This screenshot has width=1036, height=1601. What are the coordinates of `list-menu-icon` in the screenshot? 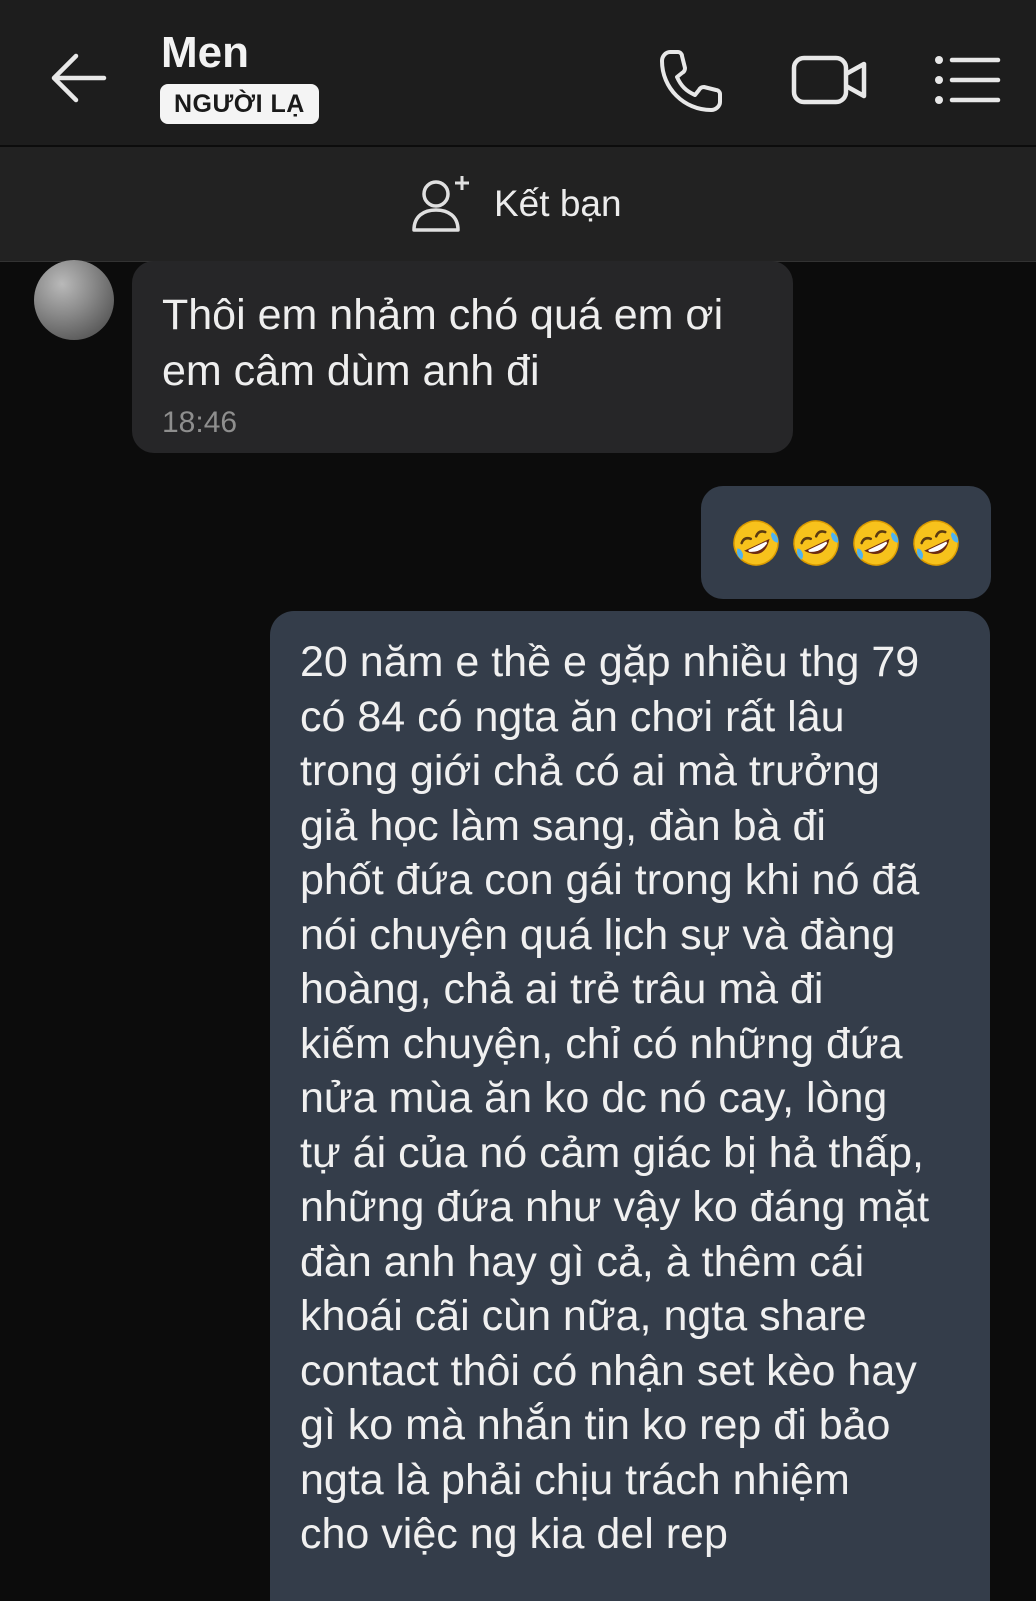 It's located at (968, 80).